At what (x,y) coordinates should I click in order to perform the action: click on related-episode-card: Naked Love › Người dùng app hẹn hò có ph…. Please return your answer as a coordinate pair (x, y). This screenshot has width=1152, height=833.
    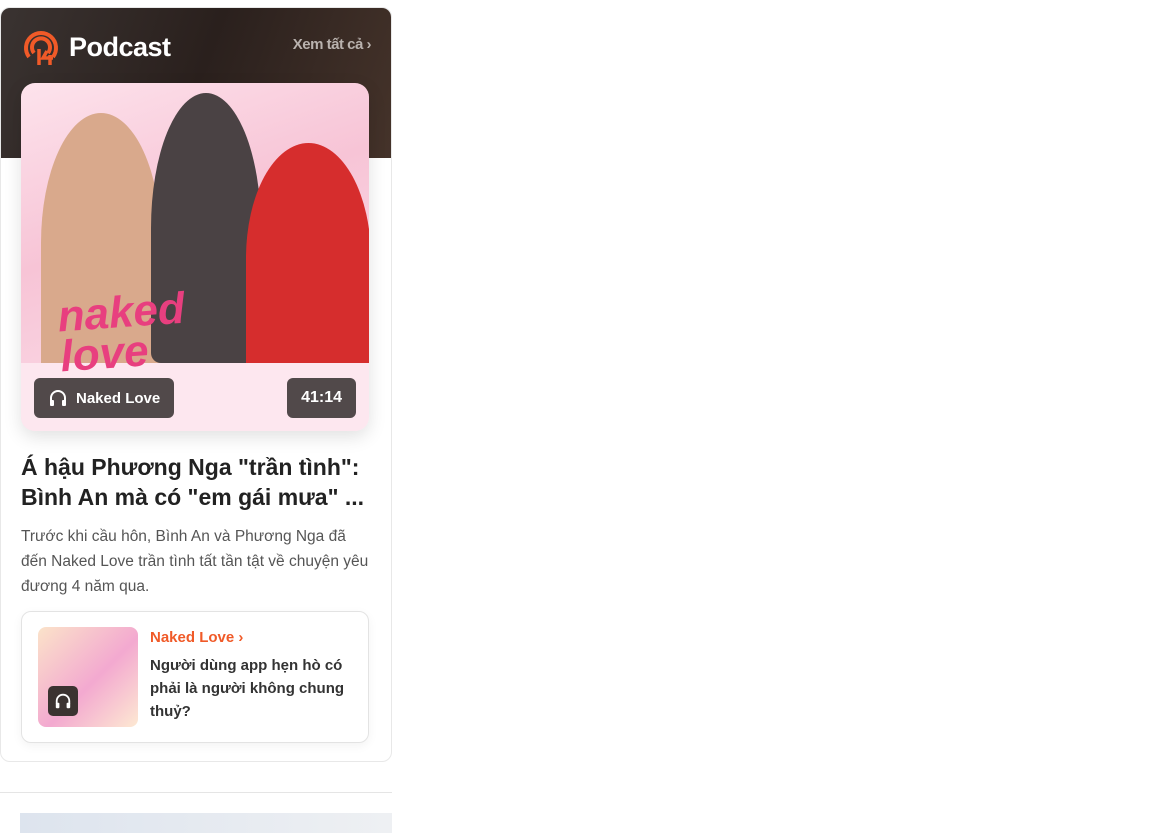
    Looking at the image, I should click on (195, 677).